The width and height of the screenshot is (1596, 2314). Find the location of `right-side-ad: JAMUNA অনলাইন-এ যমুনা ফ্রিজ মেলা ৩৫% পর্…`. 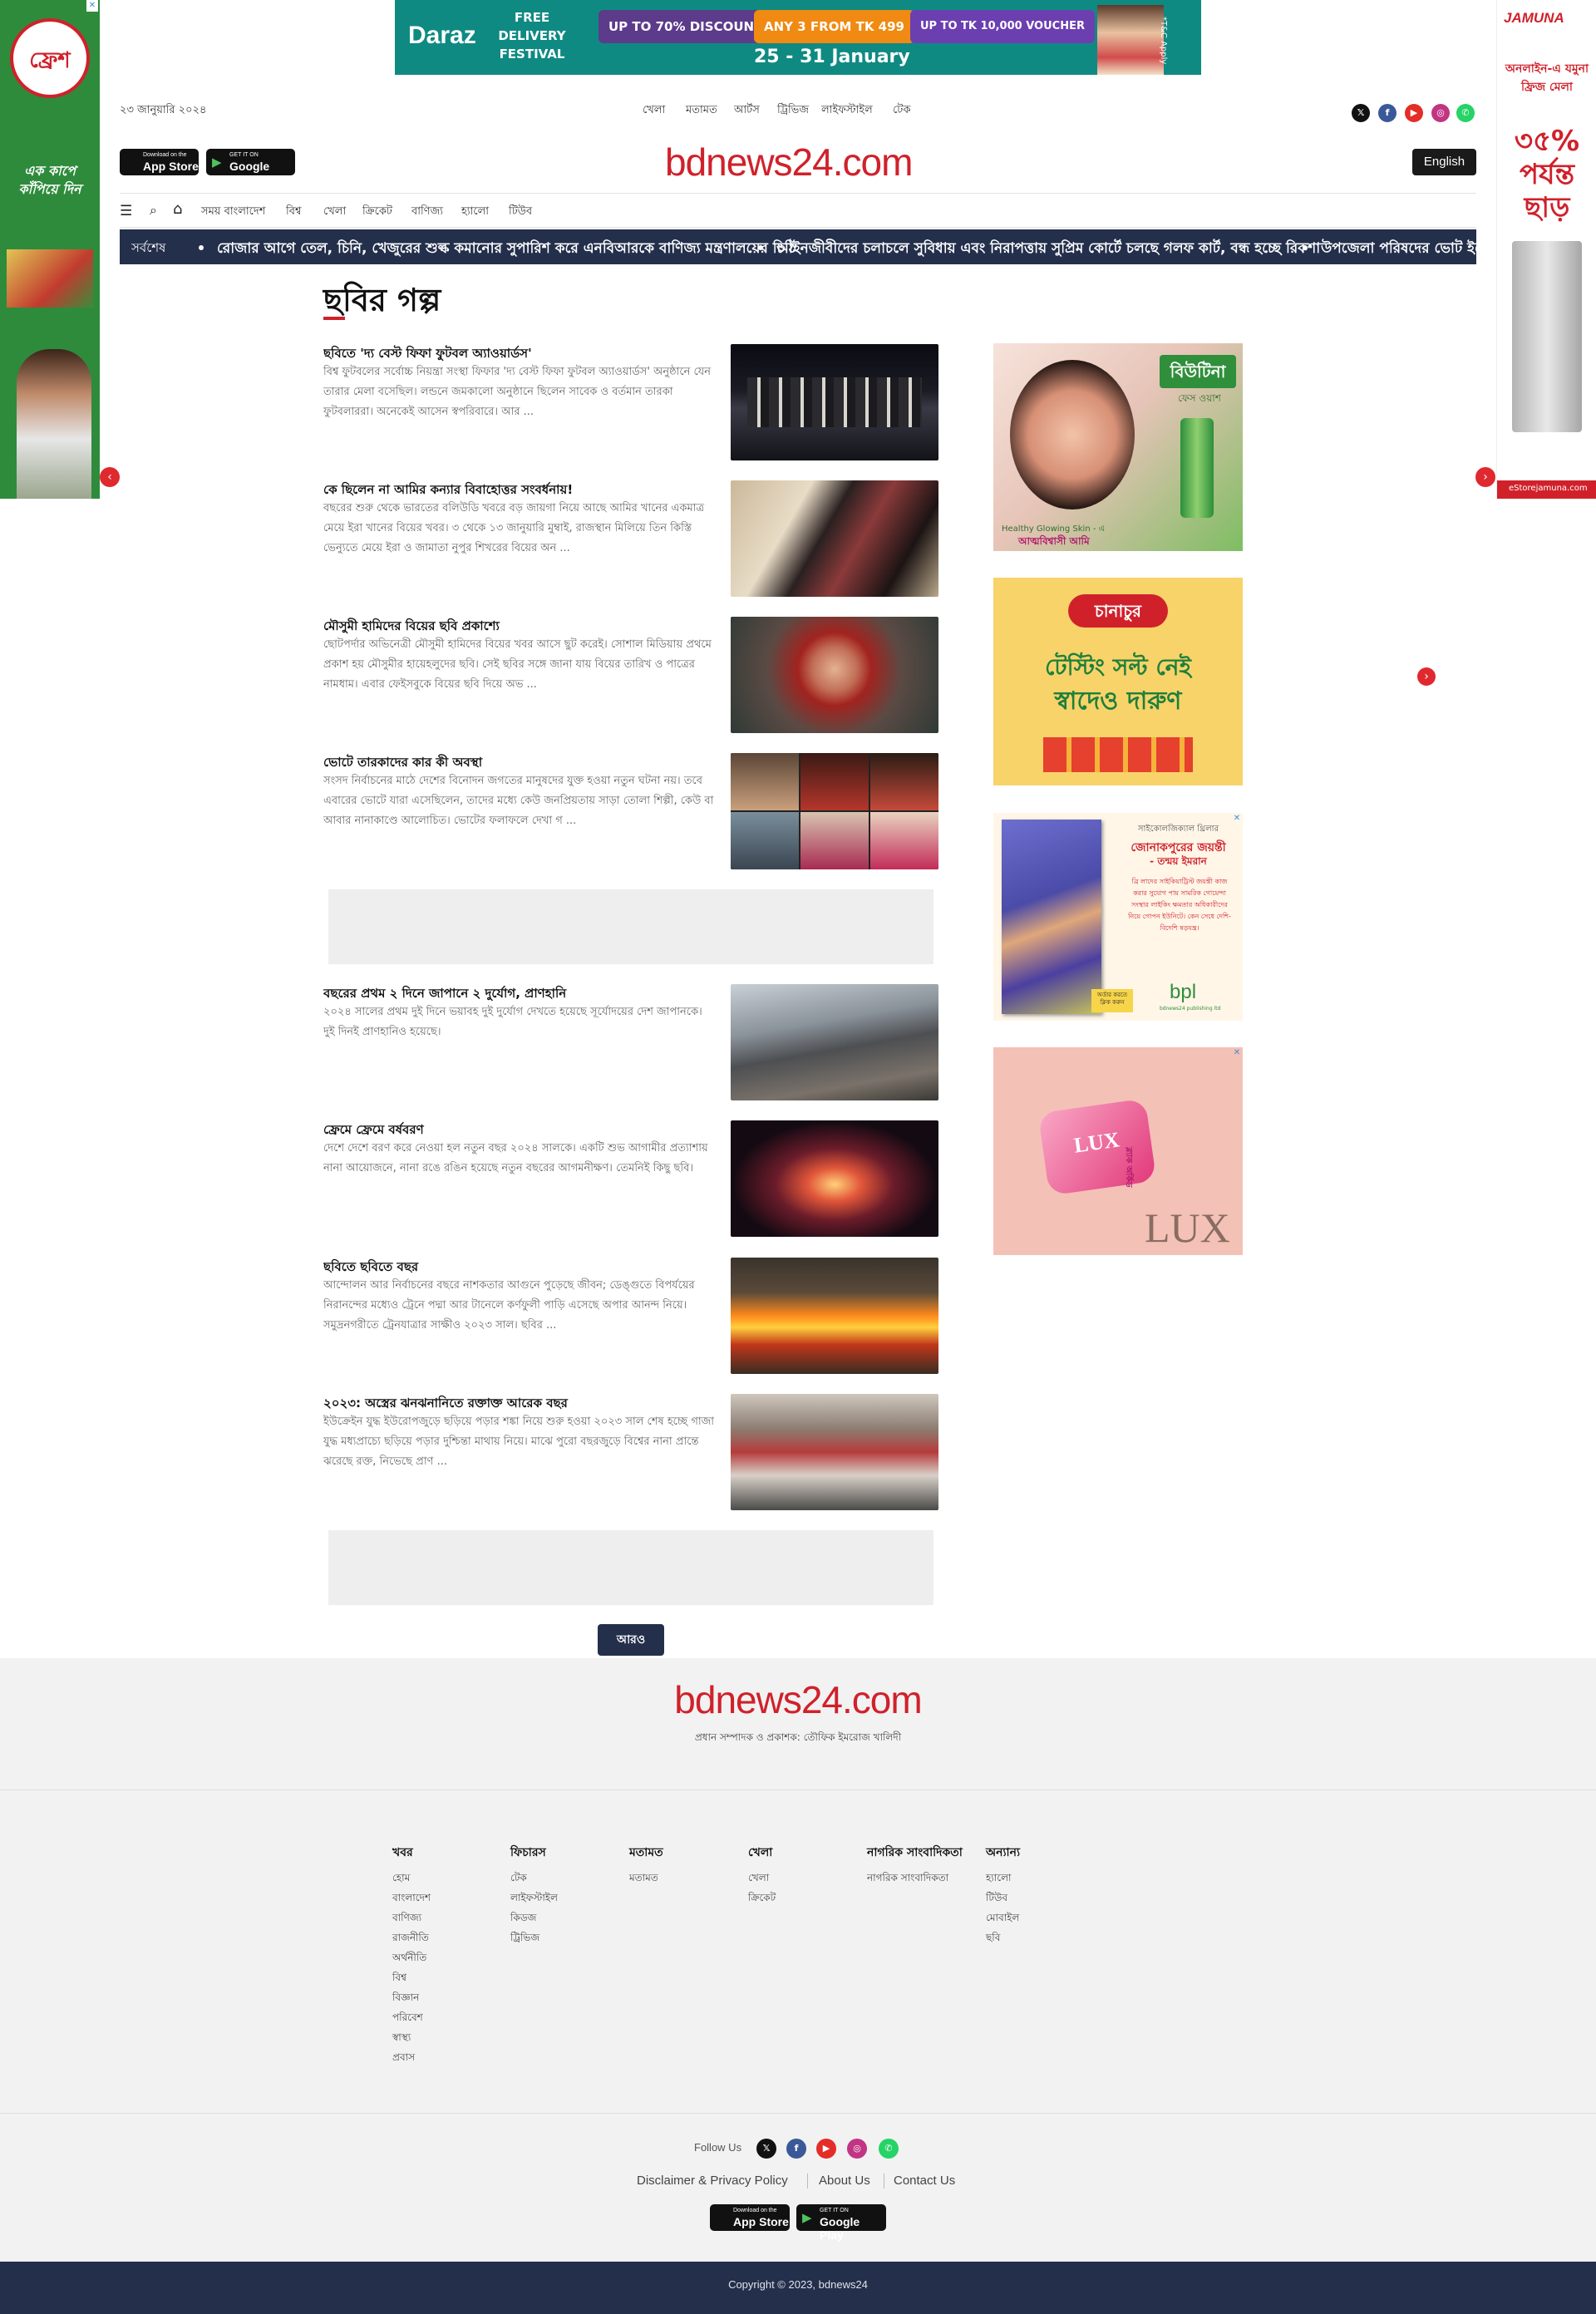

right-side-ad: JAMUNA অনলাইন-এ যমুনা ফ্রিজ মেলা ৩৫% পর্… is located at coordinates (1546, 249).